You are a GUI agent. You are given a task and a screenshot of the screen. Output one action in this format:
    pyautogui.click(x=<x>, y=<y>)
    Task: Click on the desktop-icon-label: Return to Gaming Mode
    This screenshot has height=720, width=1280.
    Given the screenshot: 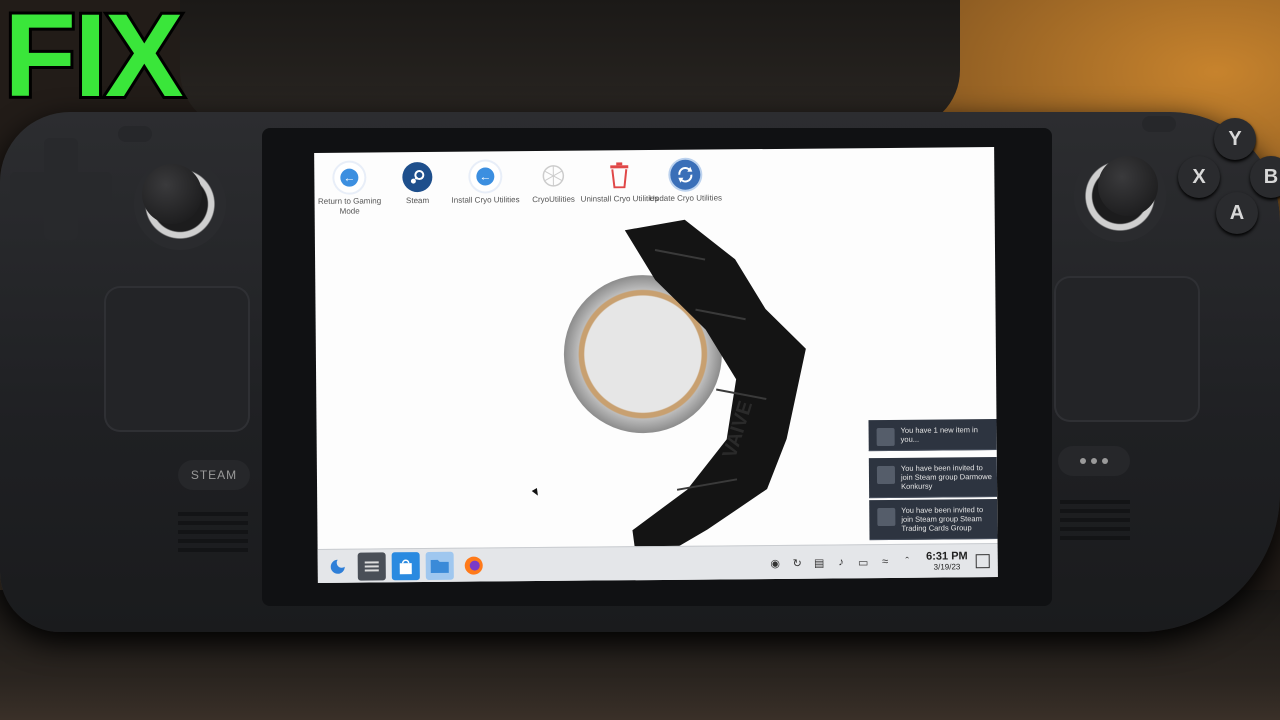 What is the action you would take?
    pyautogui.click(x=349, y=206)
    